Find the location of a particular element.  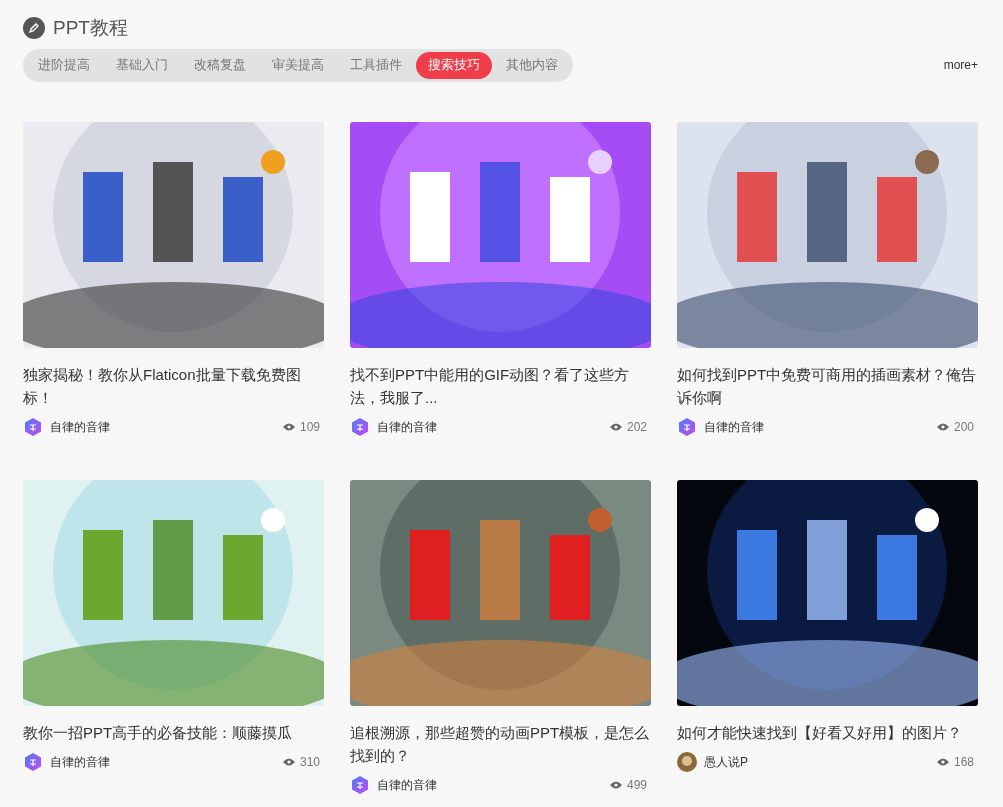

category-tab: 其他内容 is located at coordinates (532, 65).